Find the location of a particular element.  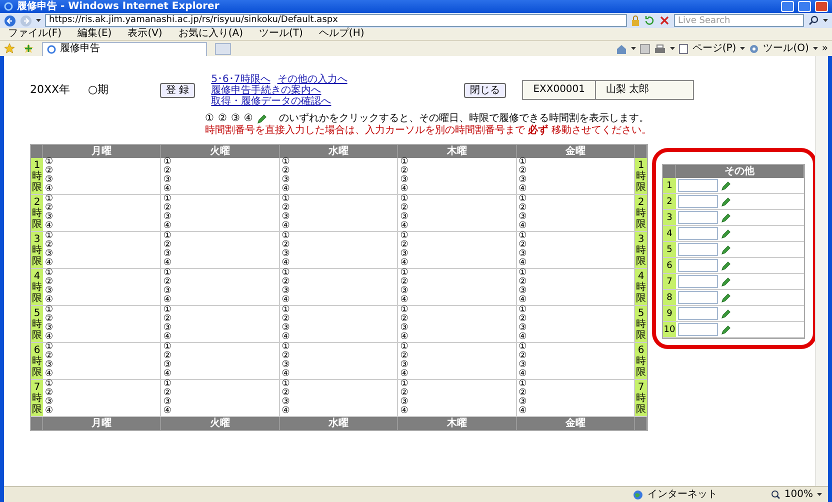

close-page-button: 閉じる is located at coordinates (485, 90).